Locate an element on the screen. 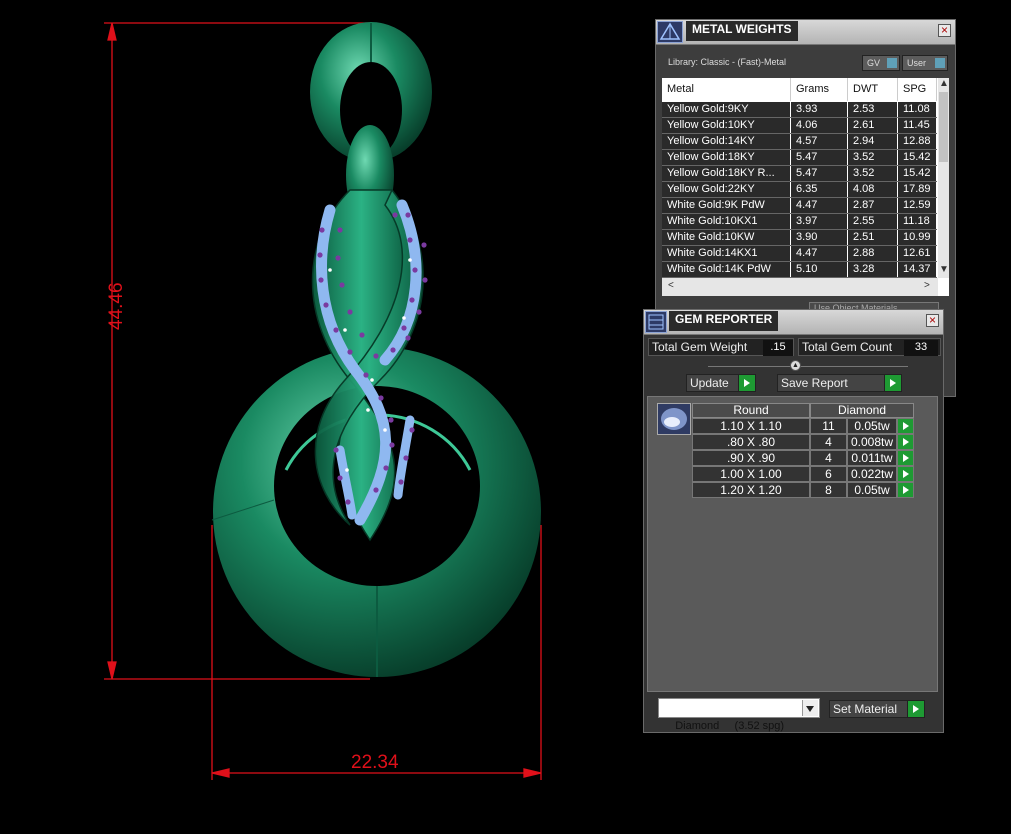 The height and width of the screenshot is (834, 1011). total-gem-weight-label: Total Gem Weight is located at coordinates (700, 347).